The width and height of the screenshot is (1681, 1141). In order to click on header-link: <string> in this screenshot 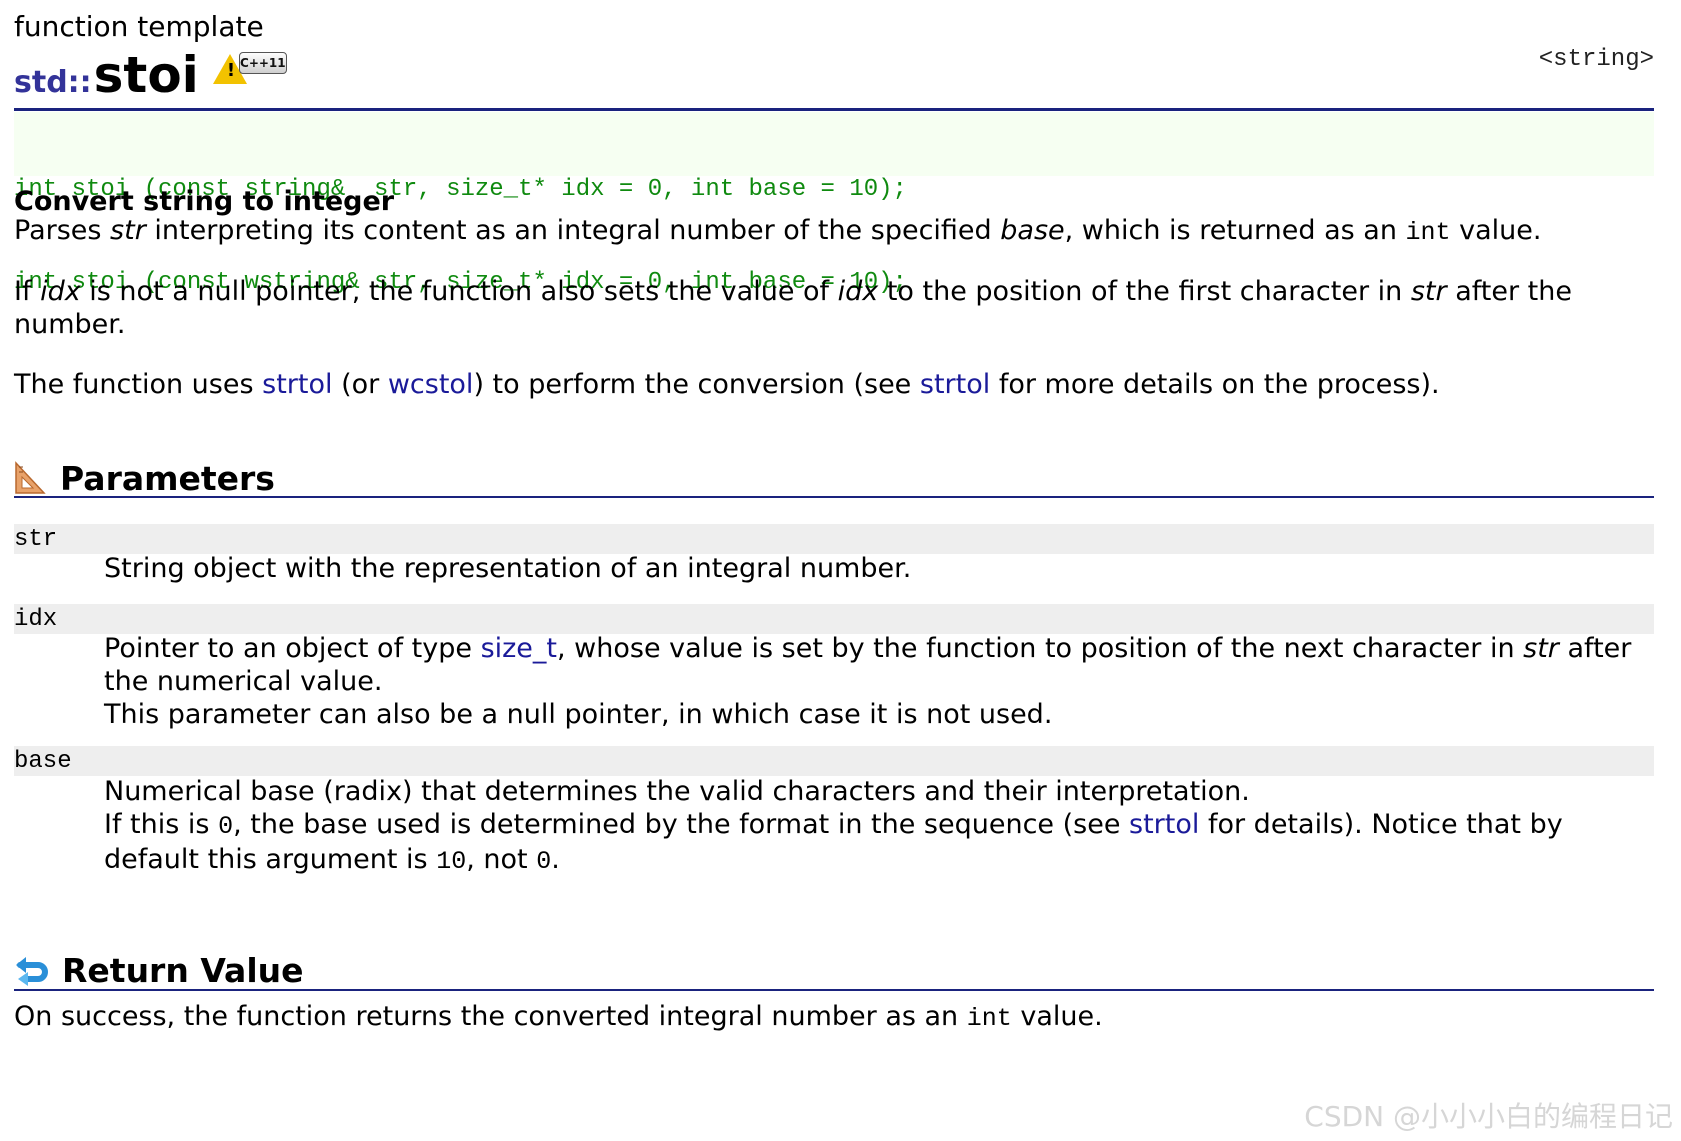, I will do `click(1596, 59)`.